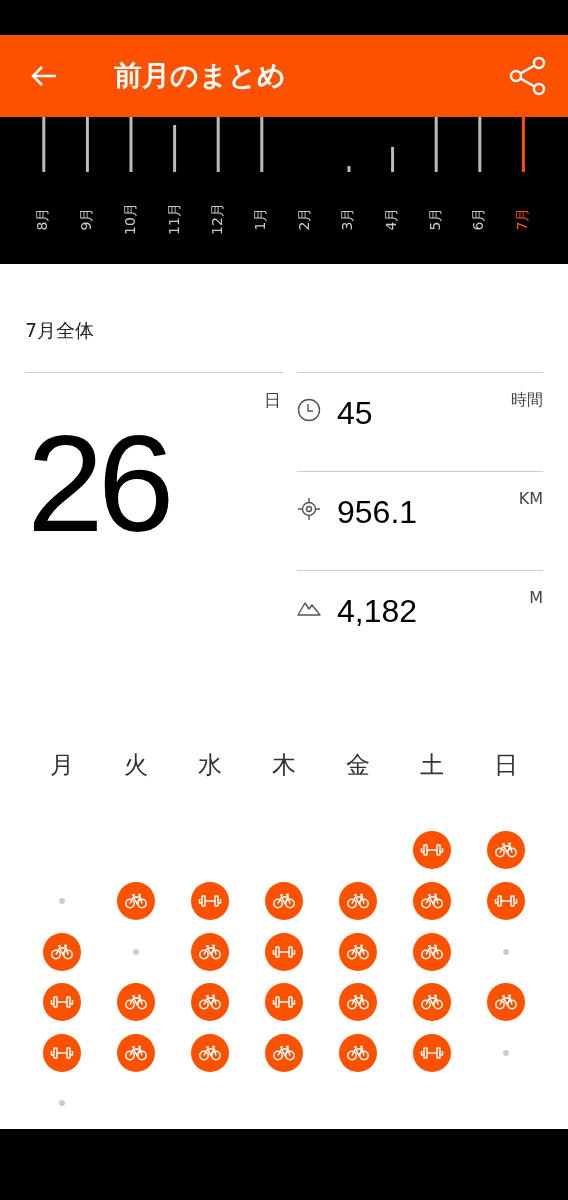 The image size is (568, 1200). What do you see at coordinates (261, 218) in the screenshot?
I see `month-tab: 1月` at bounding box center [261, 218].